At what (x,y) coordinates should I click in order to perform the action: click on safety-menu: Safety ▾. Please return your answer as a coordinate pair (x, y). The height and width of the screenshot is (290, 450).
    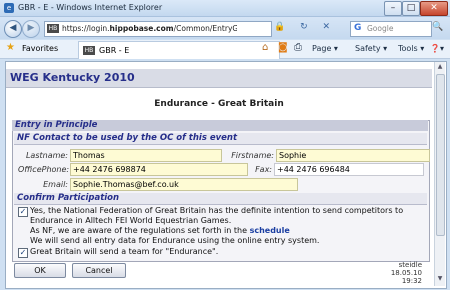
    Looking at the image, I should click on (371, 48).